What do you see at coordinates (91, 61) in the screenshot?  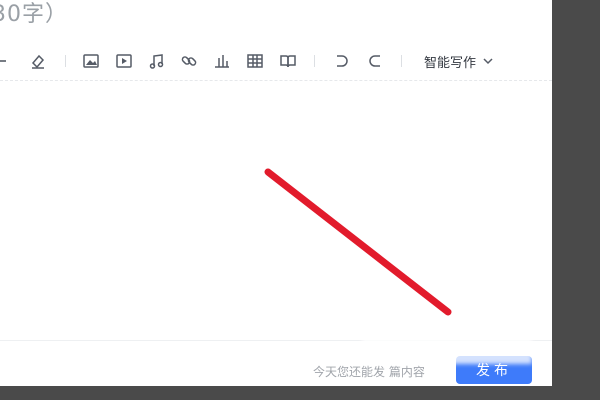 I see `image-icon` at bounding box center [91, 61].